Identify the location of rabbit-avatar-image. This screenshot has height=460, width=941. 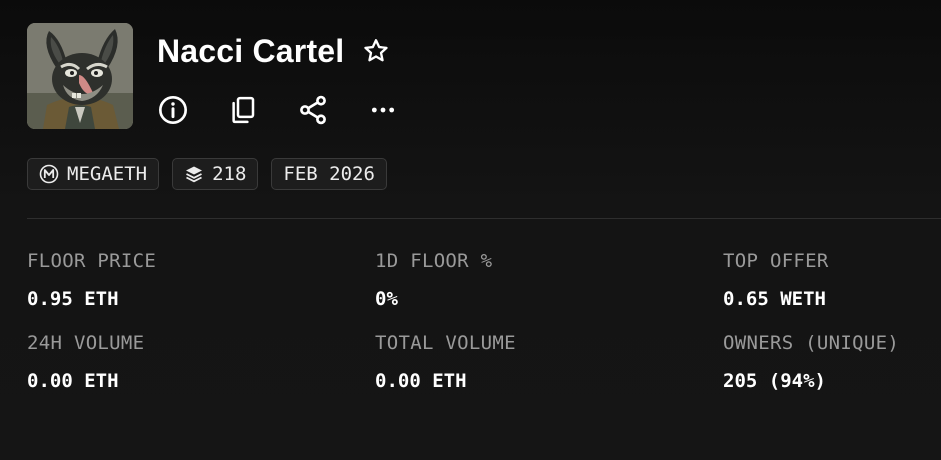
(80, 76).